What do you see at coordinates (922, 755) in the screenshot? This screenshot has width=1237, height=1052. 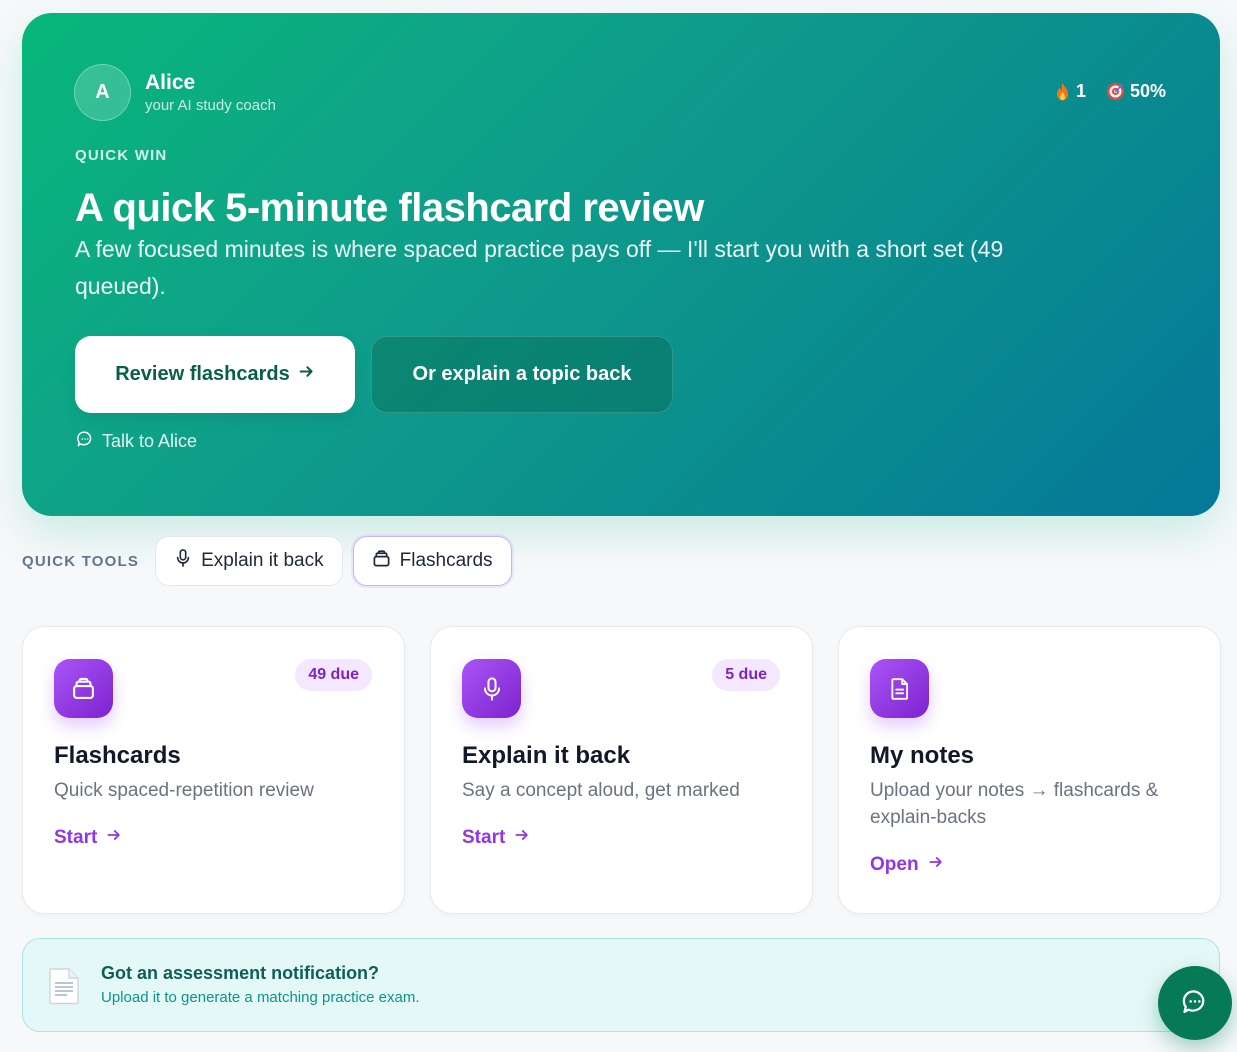 I see `card-title: My notes` at bounding box center [922, 755].